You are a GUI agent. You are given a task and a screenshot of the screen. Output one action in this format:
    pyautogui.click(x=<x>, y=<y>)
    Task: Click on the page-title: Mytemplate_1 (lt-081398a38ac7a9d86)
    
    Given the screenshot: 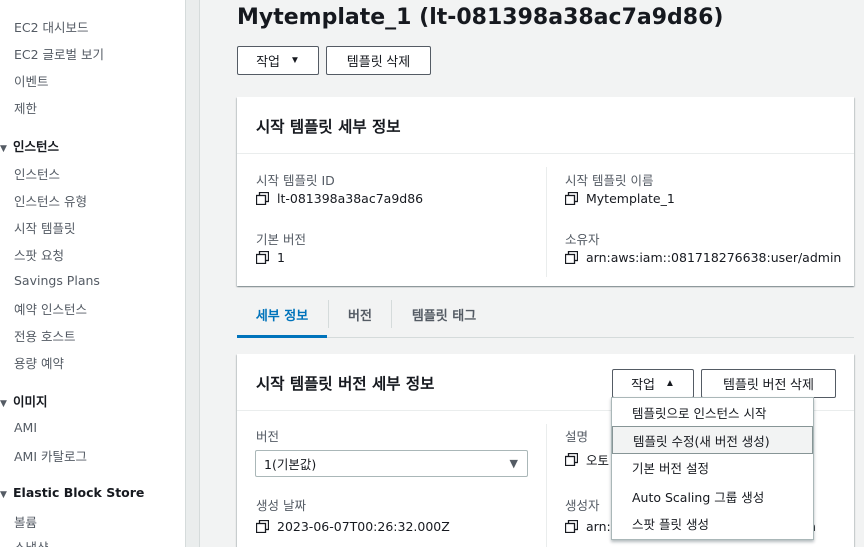 What is the action you would take?
    pyautogui.click(x=480, y=17)
    